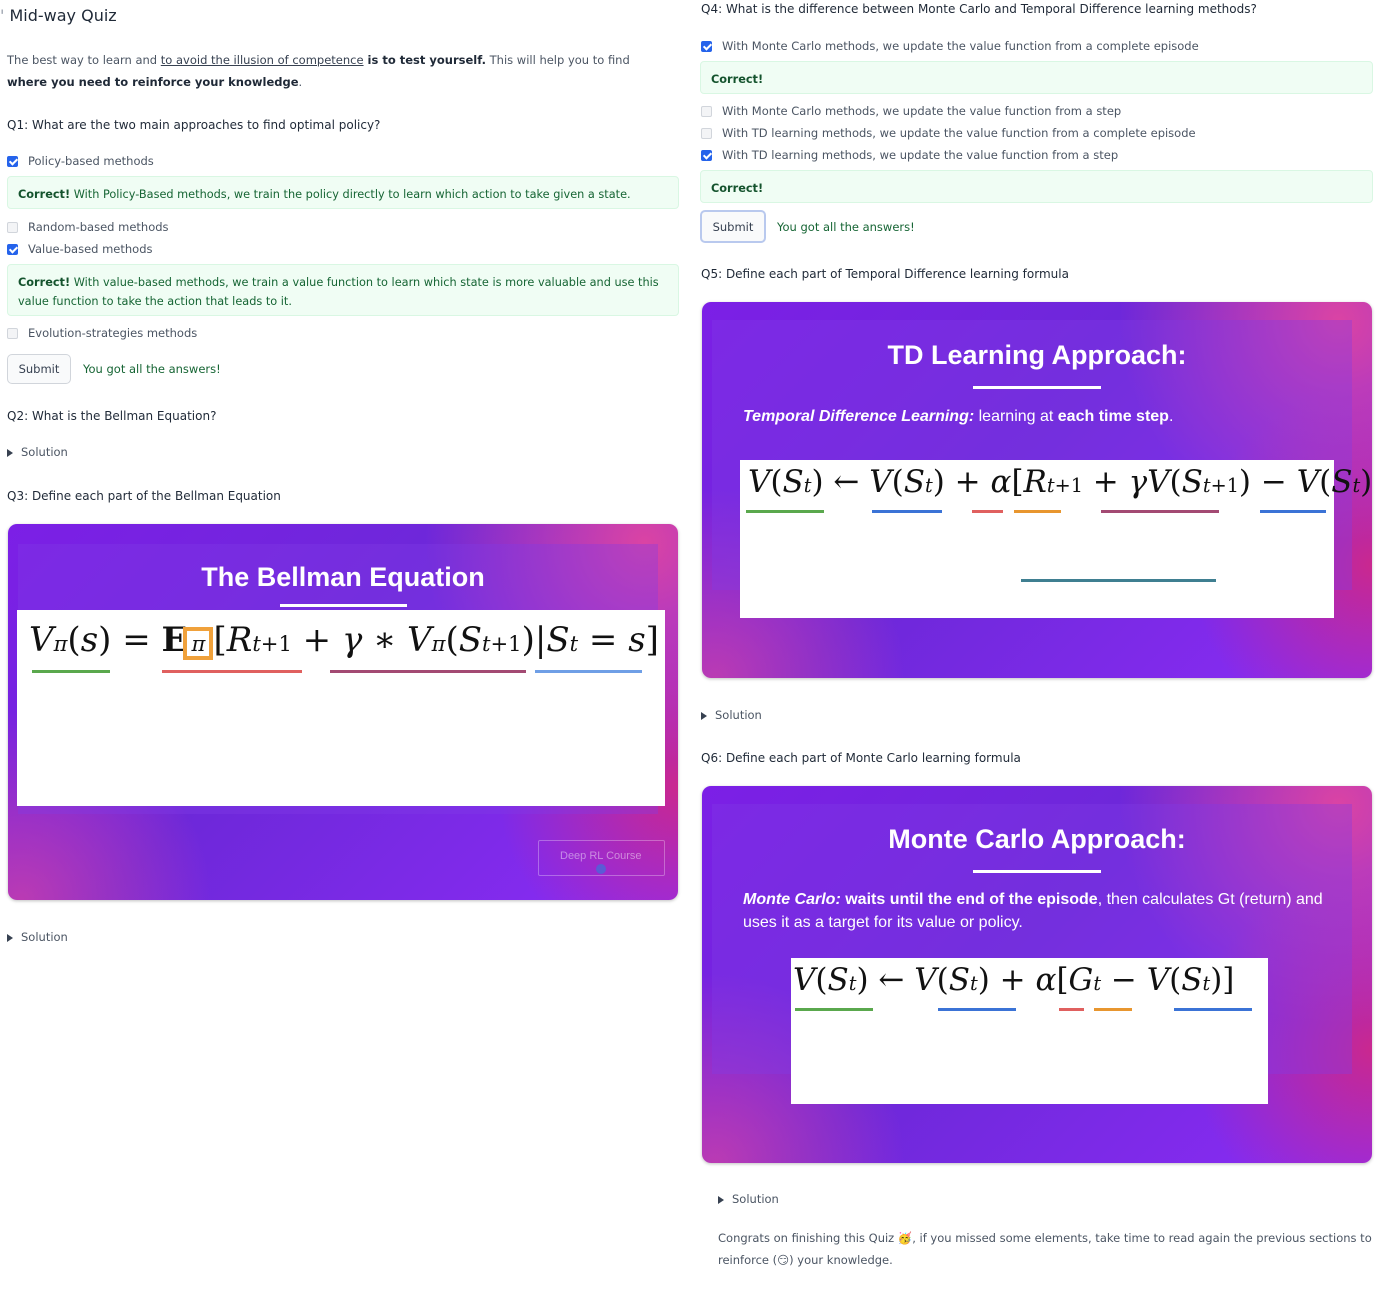 The height and width of the screenshot is (1315, 1399). I want to click on td-slide-title: TD Learning Approach:, so click(1037, 355).